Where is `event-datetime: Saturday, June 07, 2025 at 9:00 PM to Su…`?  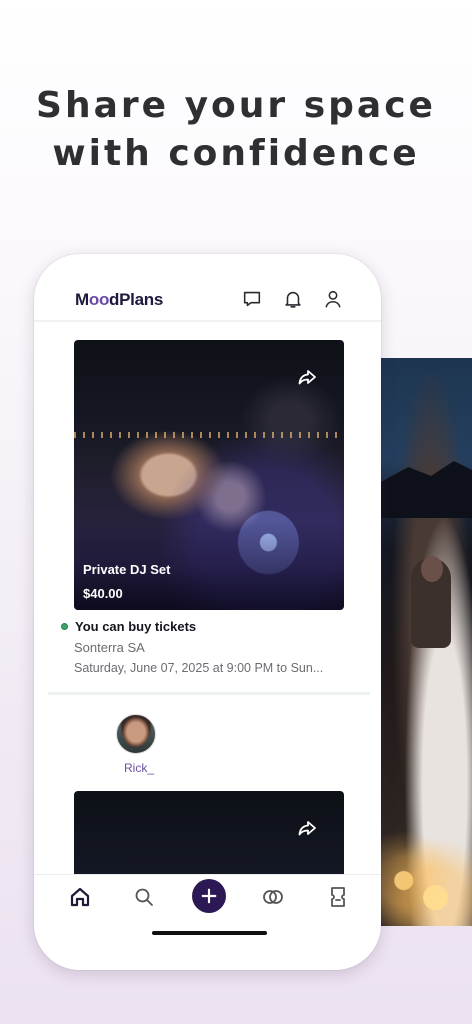 event-datetime: Saturday, June 07, 2025 at 9:00 PM to Su… is located at coordinates (199, 668).